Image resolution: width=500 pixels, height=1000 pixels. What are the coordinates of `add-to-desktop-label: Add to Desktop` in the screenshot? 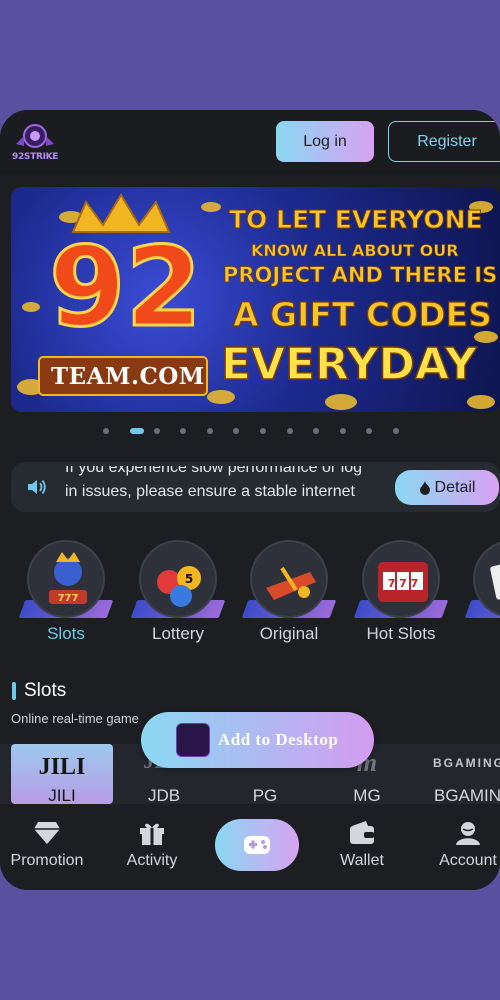 It's located at (278, 739).